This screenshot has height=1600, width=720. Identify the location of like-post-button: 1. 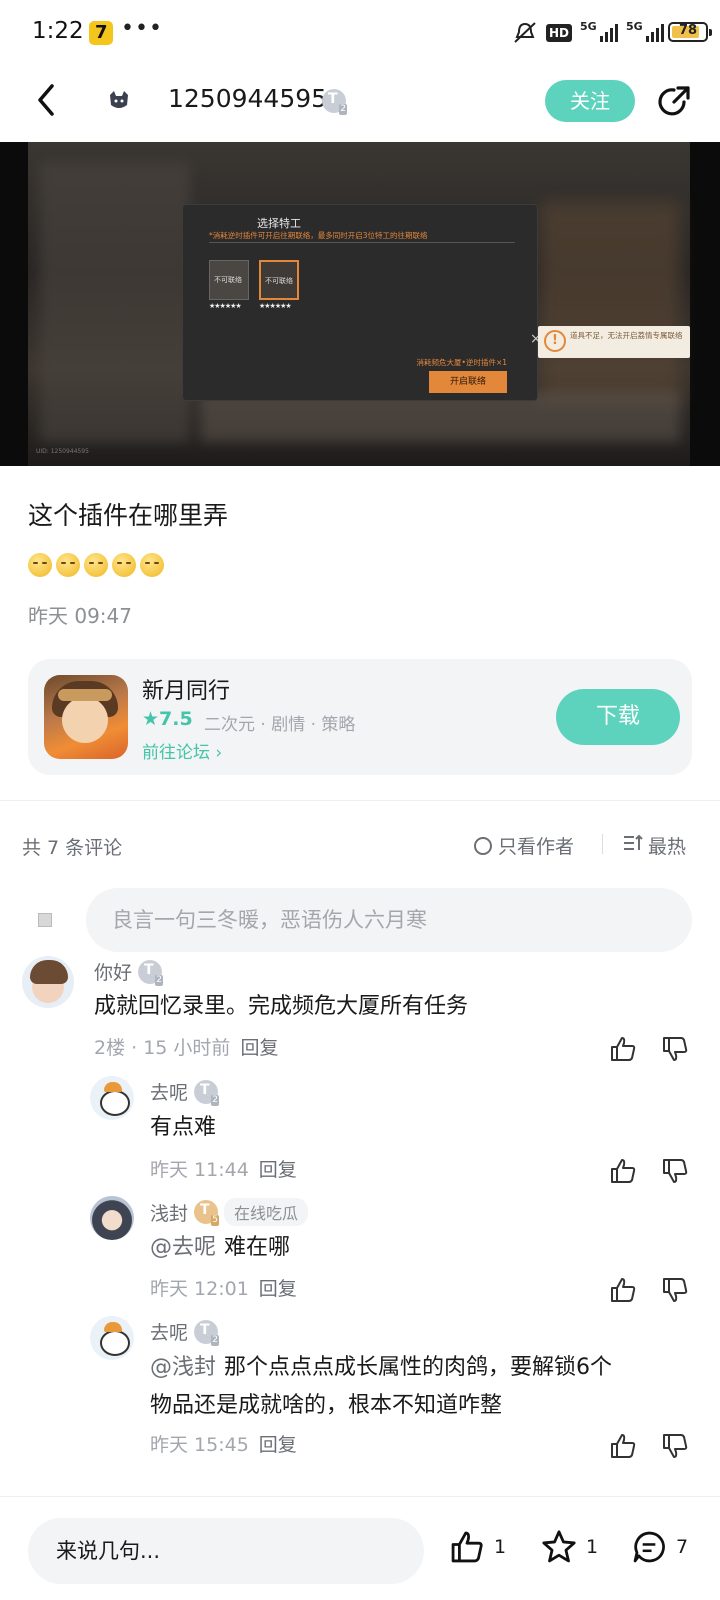
(477, 1547).